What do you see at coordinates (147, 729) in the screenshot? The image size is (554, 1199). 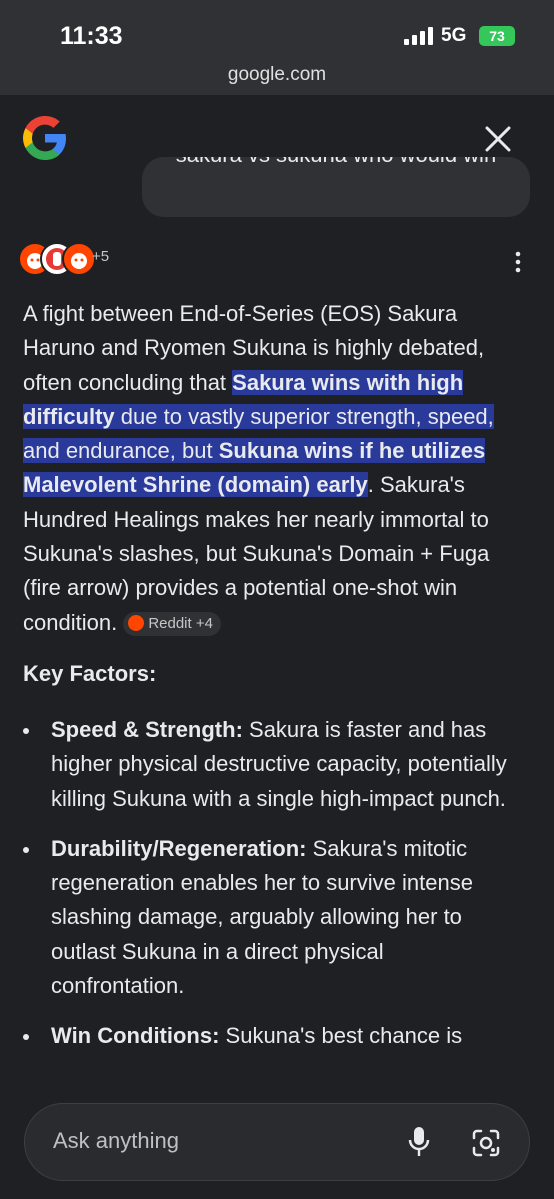 I see `item-label: Speed & Strength:` at bounding box center [147, 729].